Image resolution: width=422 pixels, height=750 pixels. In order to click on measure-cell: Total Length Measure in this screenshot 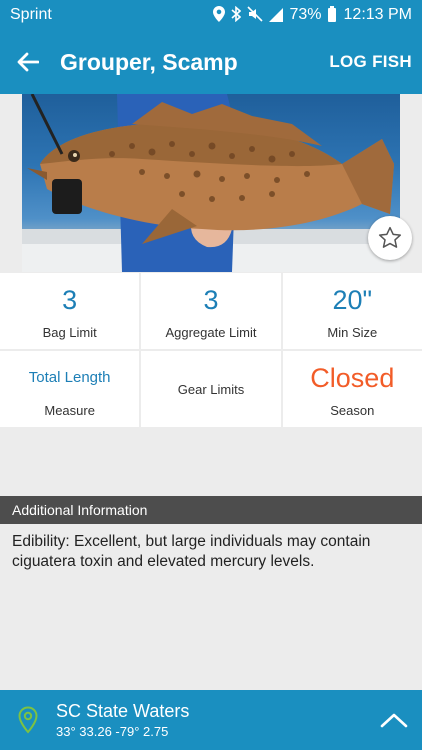, I will do `click(70, 389)`.